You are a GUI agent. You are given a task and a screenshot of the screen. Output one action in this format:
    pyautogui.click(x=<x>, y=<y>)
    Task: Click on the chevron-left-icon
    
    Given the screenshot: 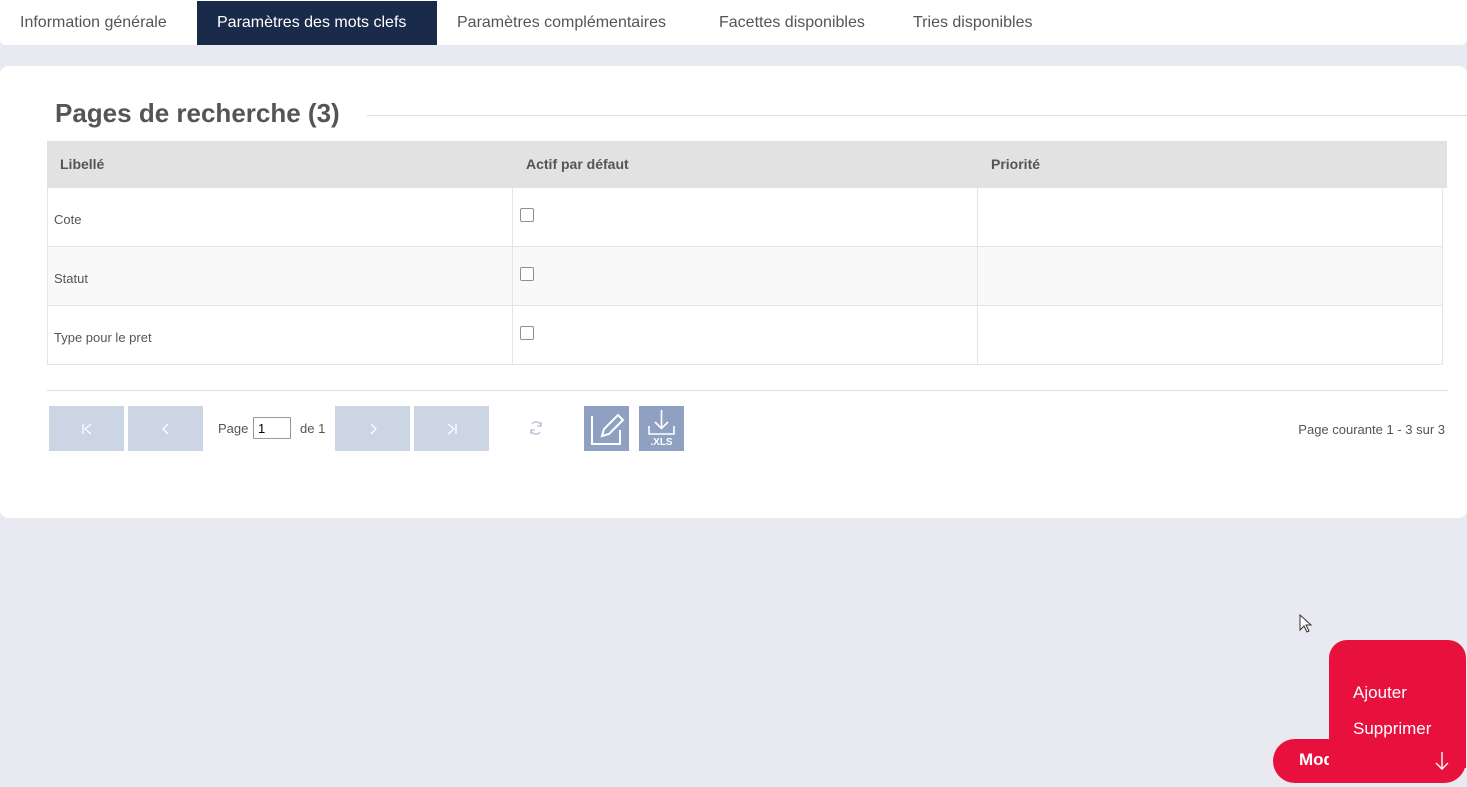 What is the action you would take?
    pyautogui.click(x=164, y=429)
    